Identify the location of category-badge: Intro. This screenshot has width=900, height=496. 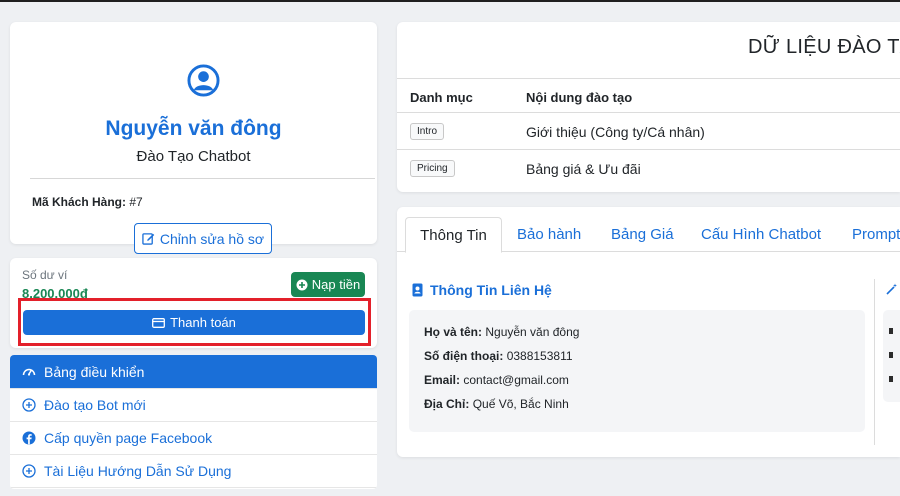
(427, 131).